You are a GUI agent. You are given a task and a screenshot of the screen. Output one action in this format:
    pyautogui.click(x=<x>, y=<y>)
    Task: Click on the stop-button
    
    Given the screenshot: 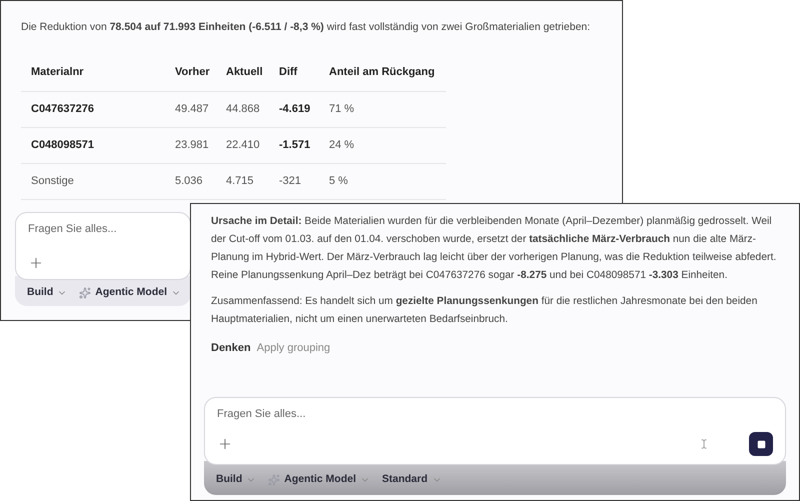 What is the action you would take?
    pyautogui.click(x=761, y=444)
    